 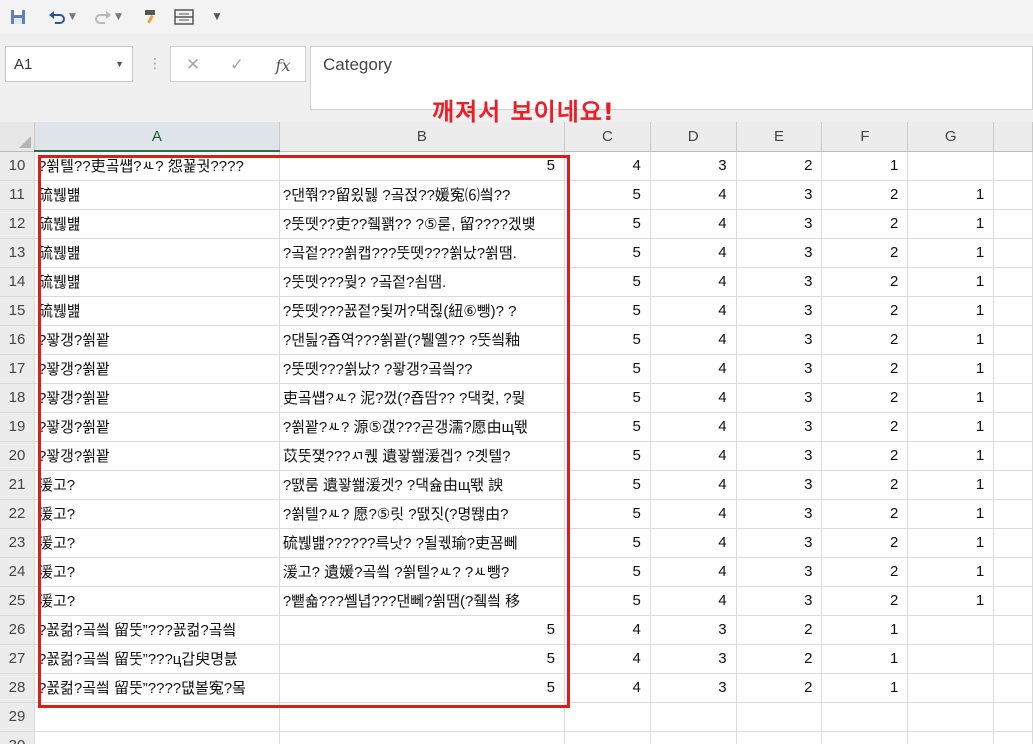 What do you see at coordinates (422, 572) in the screenshot?
I see `cell-b: 湲고? 遺媛?곸씤 ?쐵텔?ㅻ? ?ㅻ뺑?` at bounding box center [422, 572].